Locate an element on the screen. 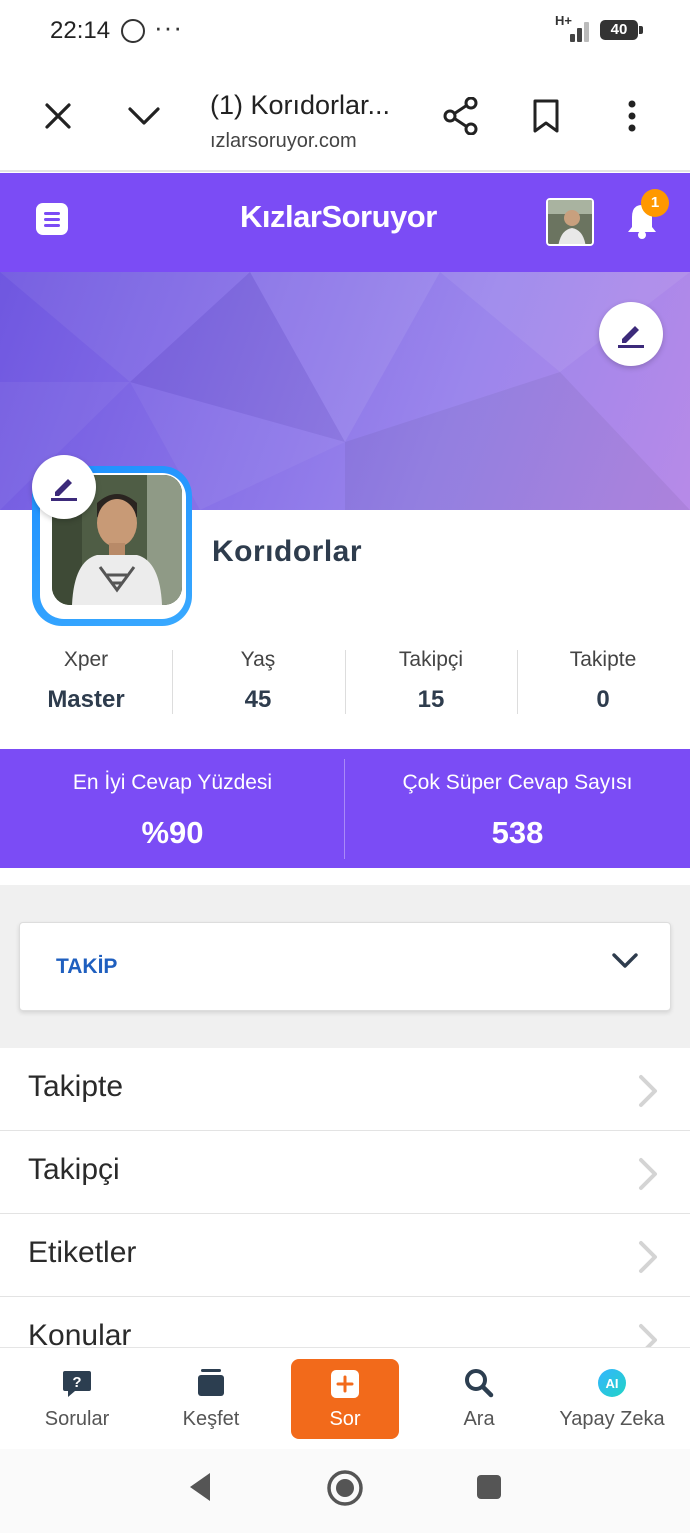  bookmark-icon is located at coordinates (546, 116).